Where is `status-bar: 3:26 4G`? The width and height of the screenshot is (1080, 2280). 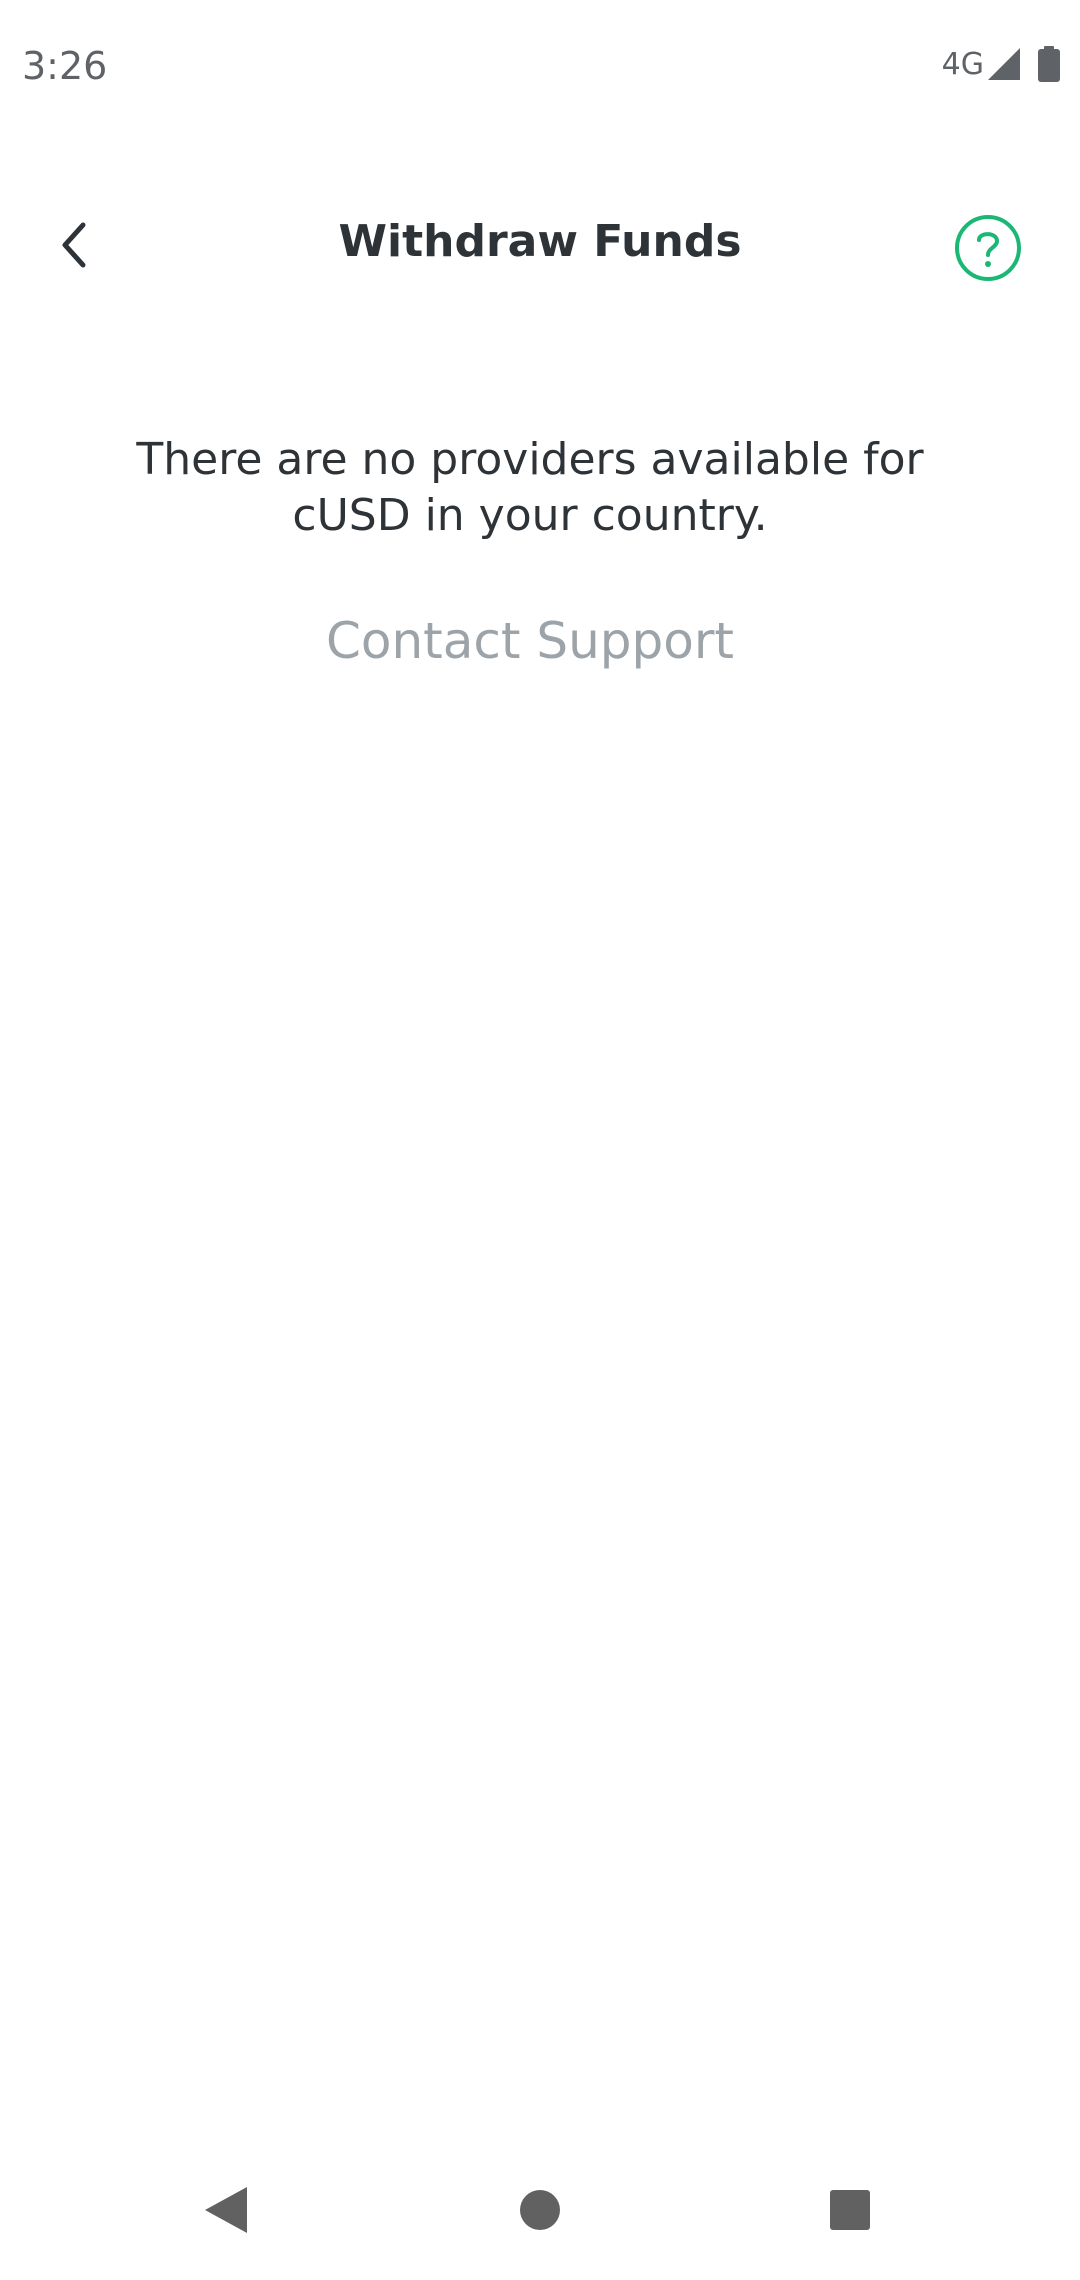 status-bar: 3:26 4G is located at coordinates (540, 68).